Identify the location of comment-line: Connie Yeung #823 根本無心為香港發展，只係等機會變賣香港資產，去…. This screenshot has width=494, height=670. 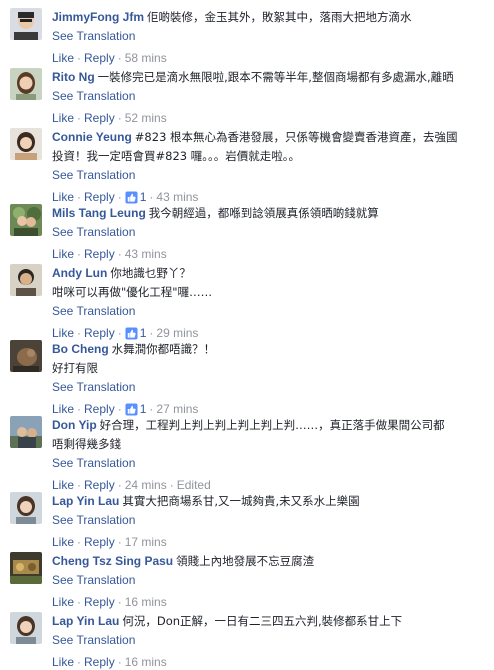
(270, 137).